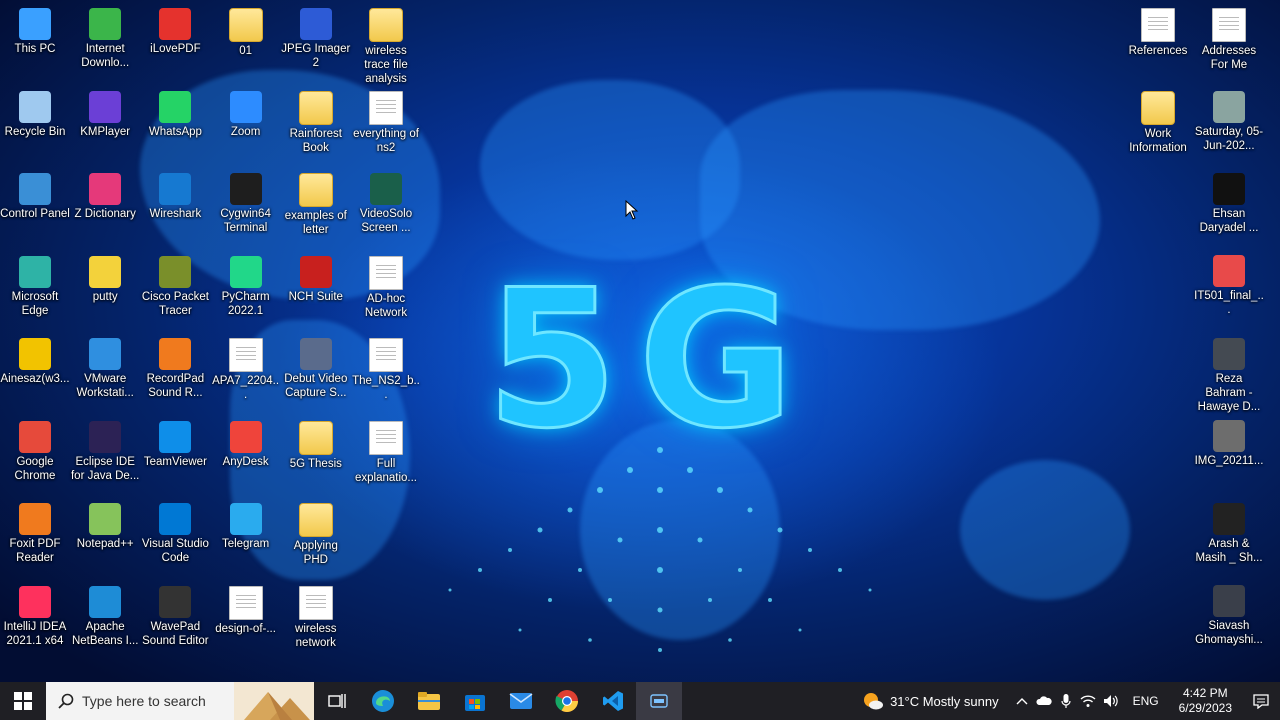 This screenshot has height=720, width=1280. I want to click on desktop-icon-label: TeamViewer, so click(175, 461).